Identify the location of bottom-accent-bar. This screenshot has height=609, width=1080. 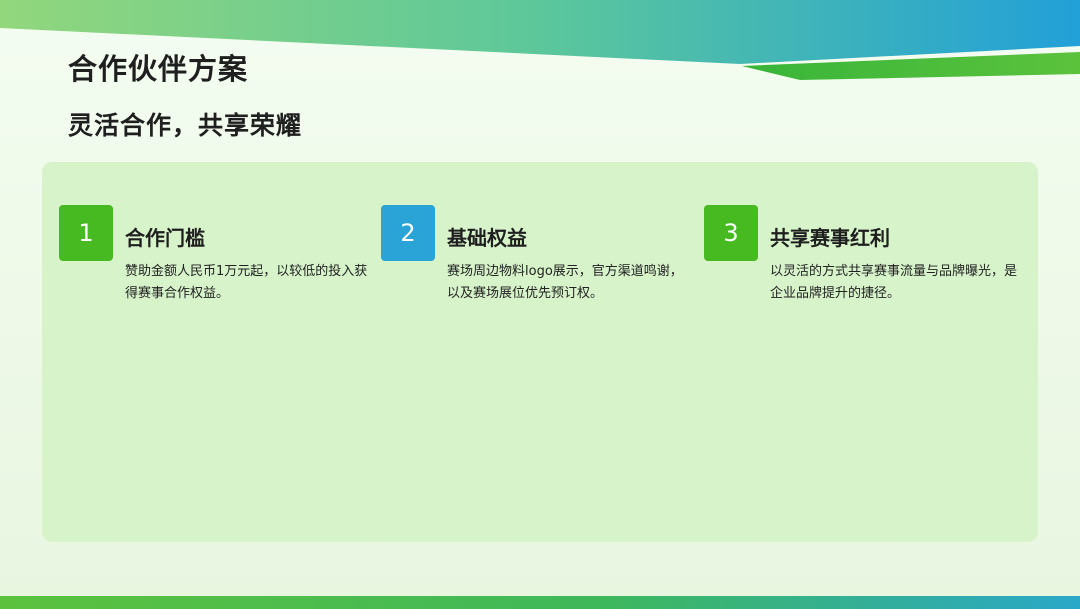
(540, 602).